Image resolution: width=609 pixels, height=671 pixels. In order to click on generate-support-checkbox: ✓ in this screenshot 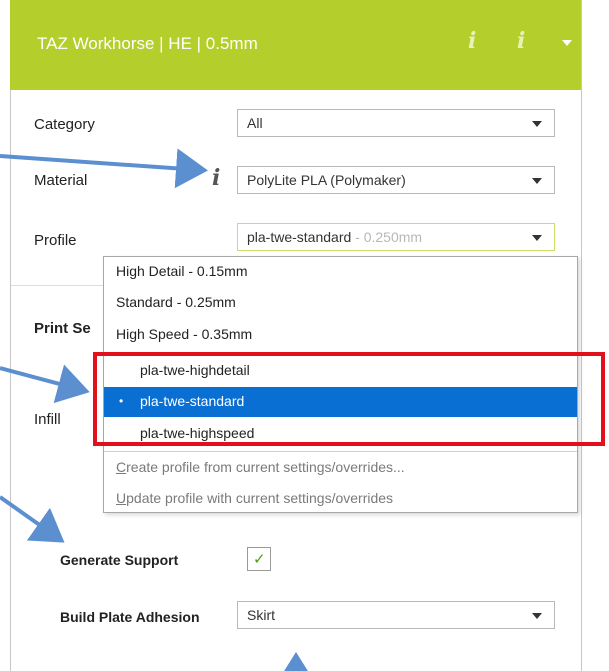, I will do `click(259, 559)`.